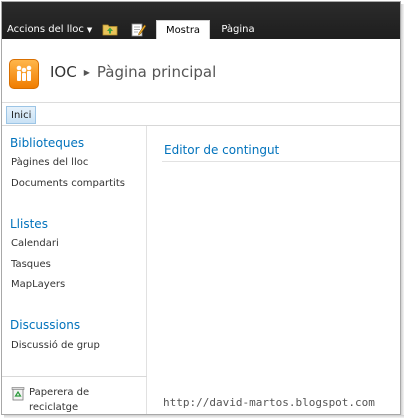 Image resolution: width=404 pixels, height=418 pixels. I want to click on ql-item-calendari: Calendari, so click(35, 243).